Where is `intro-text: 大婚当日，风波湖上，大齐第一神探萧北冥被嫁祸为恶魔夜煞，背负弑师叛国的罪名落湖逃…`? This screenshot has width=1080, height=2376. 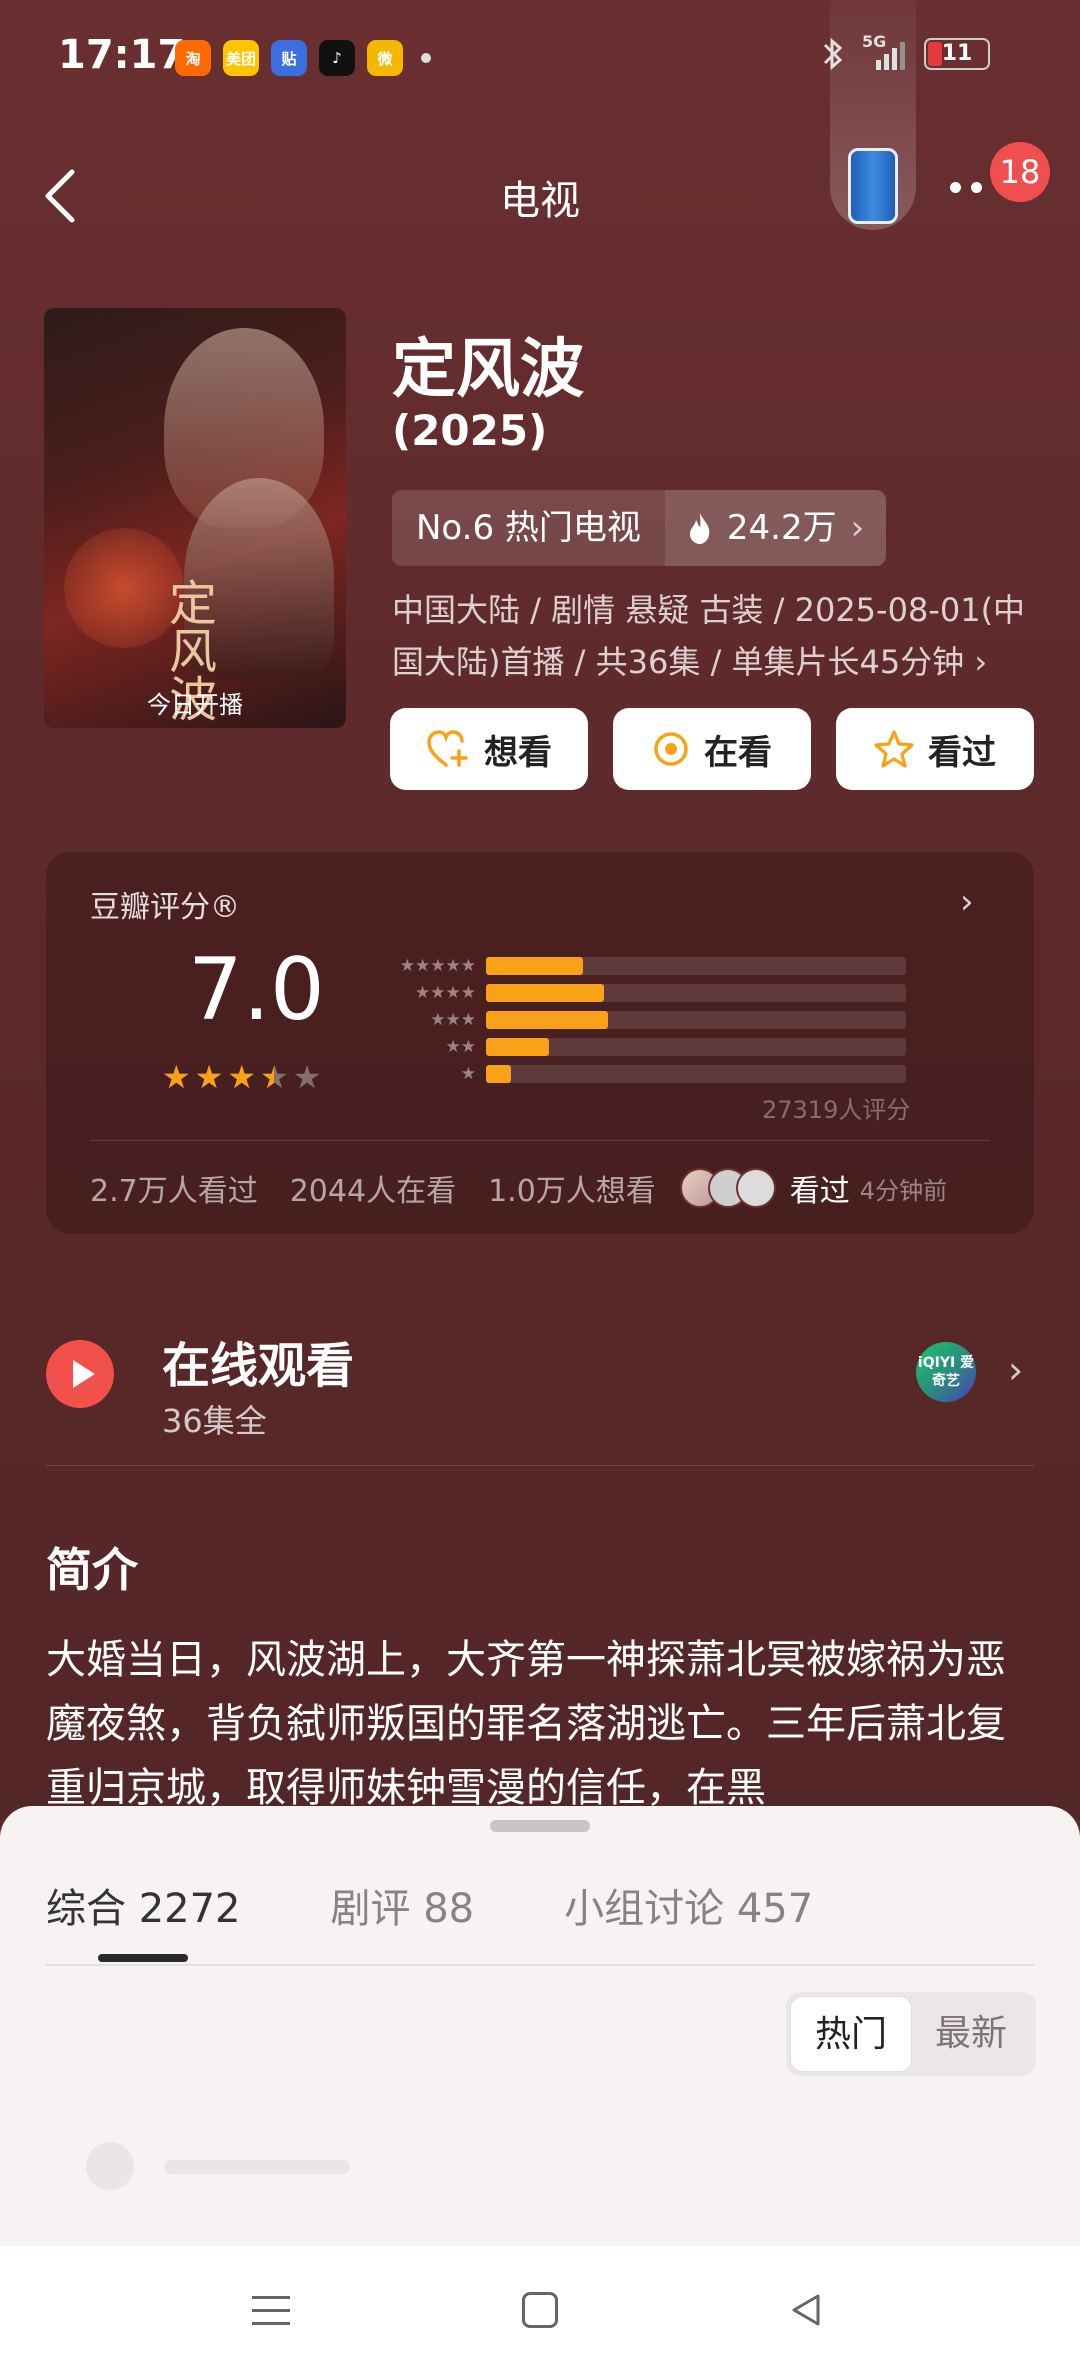 intro-text: 大婚当日，风波湖上，大齐第一神探萧北冥被嫁祸为恶魔夜煞，背负弑师叛国的罪名落湖逃… is located at coordinates (543, 1724).